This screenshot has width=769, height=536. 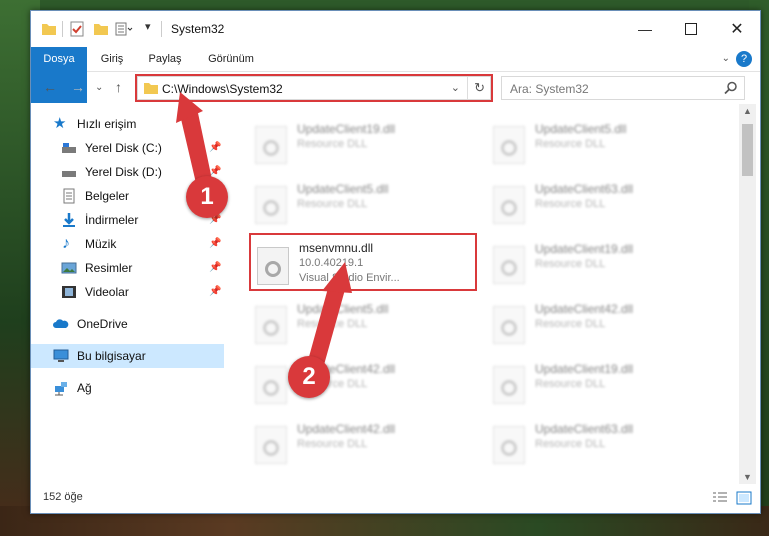 I want to click on step-1-badge: 1, so click(x=207, y=197).